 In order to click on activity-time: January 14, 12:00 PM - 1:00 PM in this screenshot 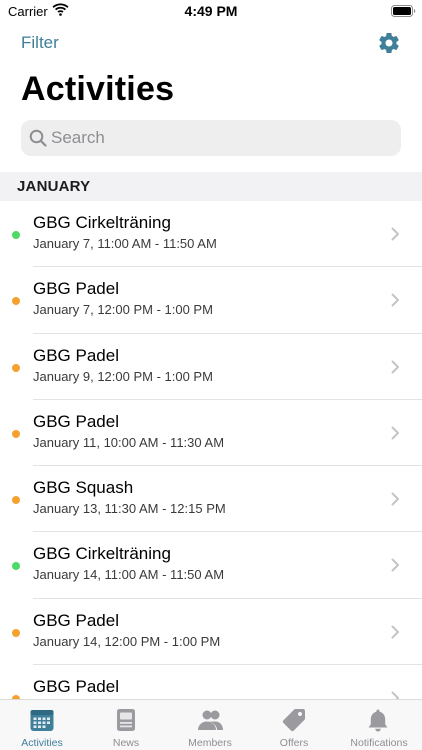, I will do `click(127, 641)`.